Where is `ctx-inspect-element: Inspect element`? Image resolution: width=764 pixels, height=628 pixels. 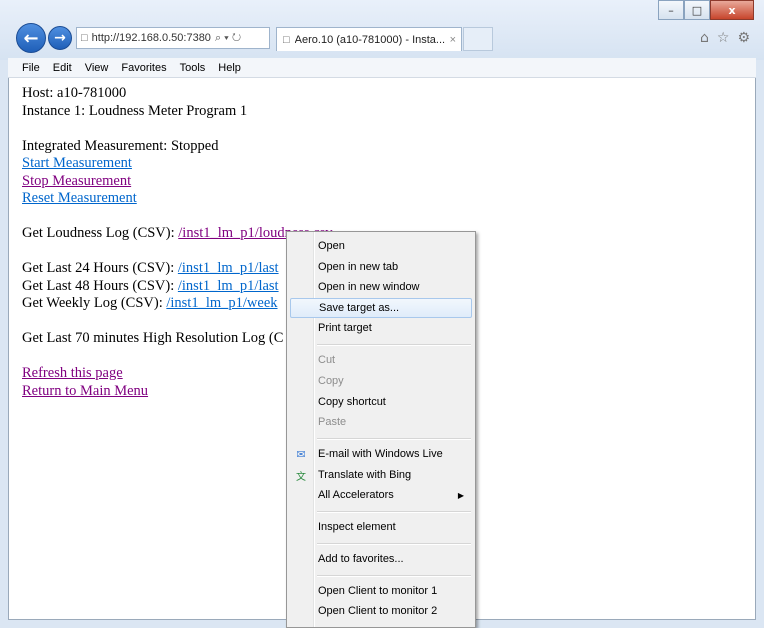
ctx-inspect-element: Inspect element is located at coordinates (381, 527).